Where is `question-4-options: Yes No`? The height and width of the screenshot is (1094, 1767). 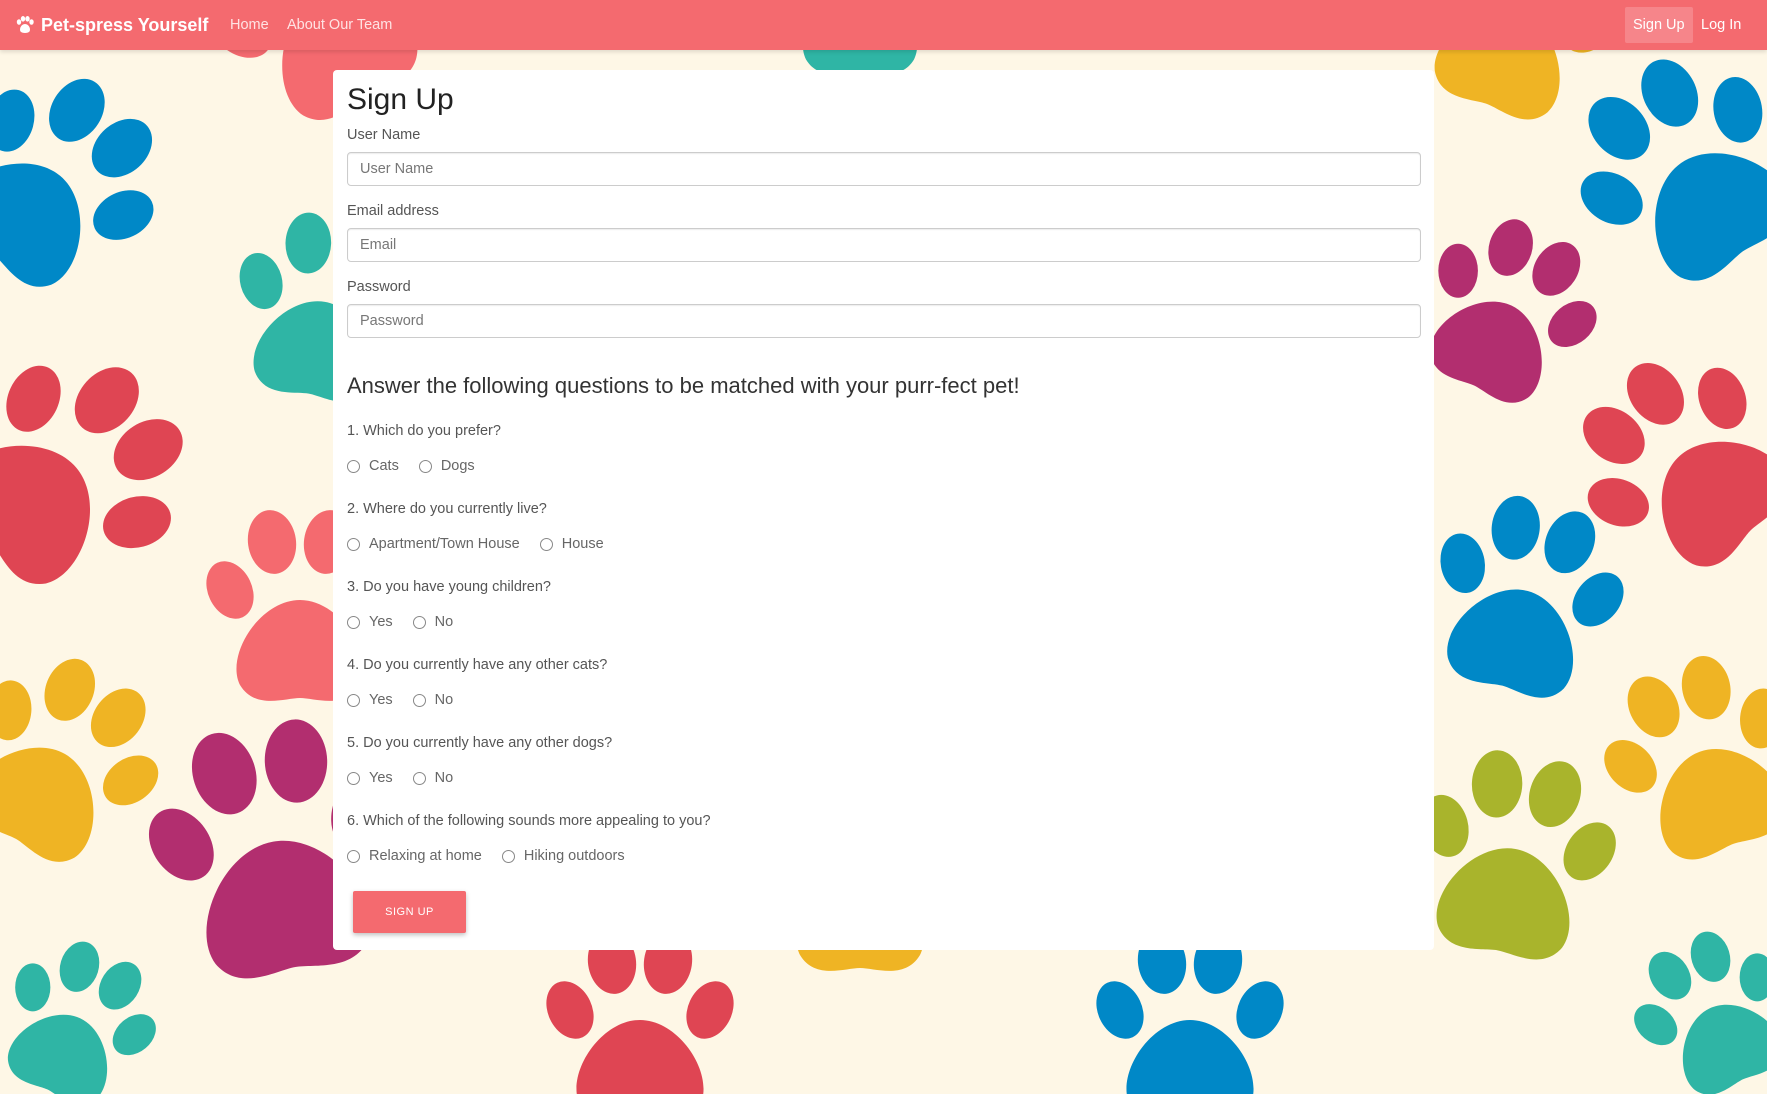
question-4-options: Yes No is located at coordinates (410, 700).